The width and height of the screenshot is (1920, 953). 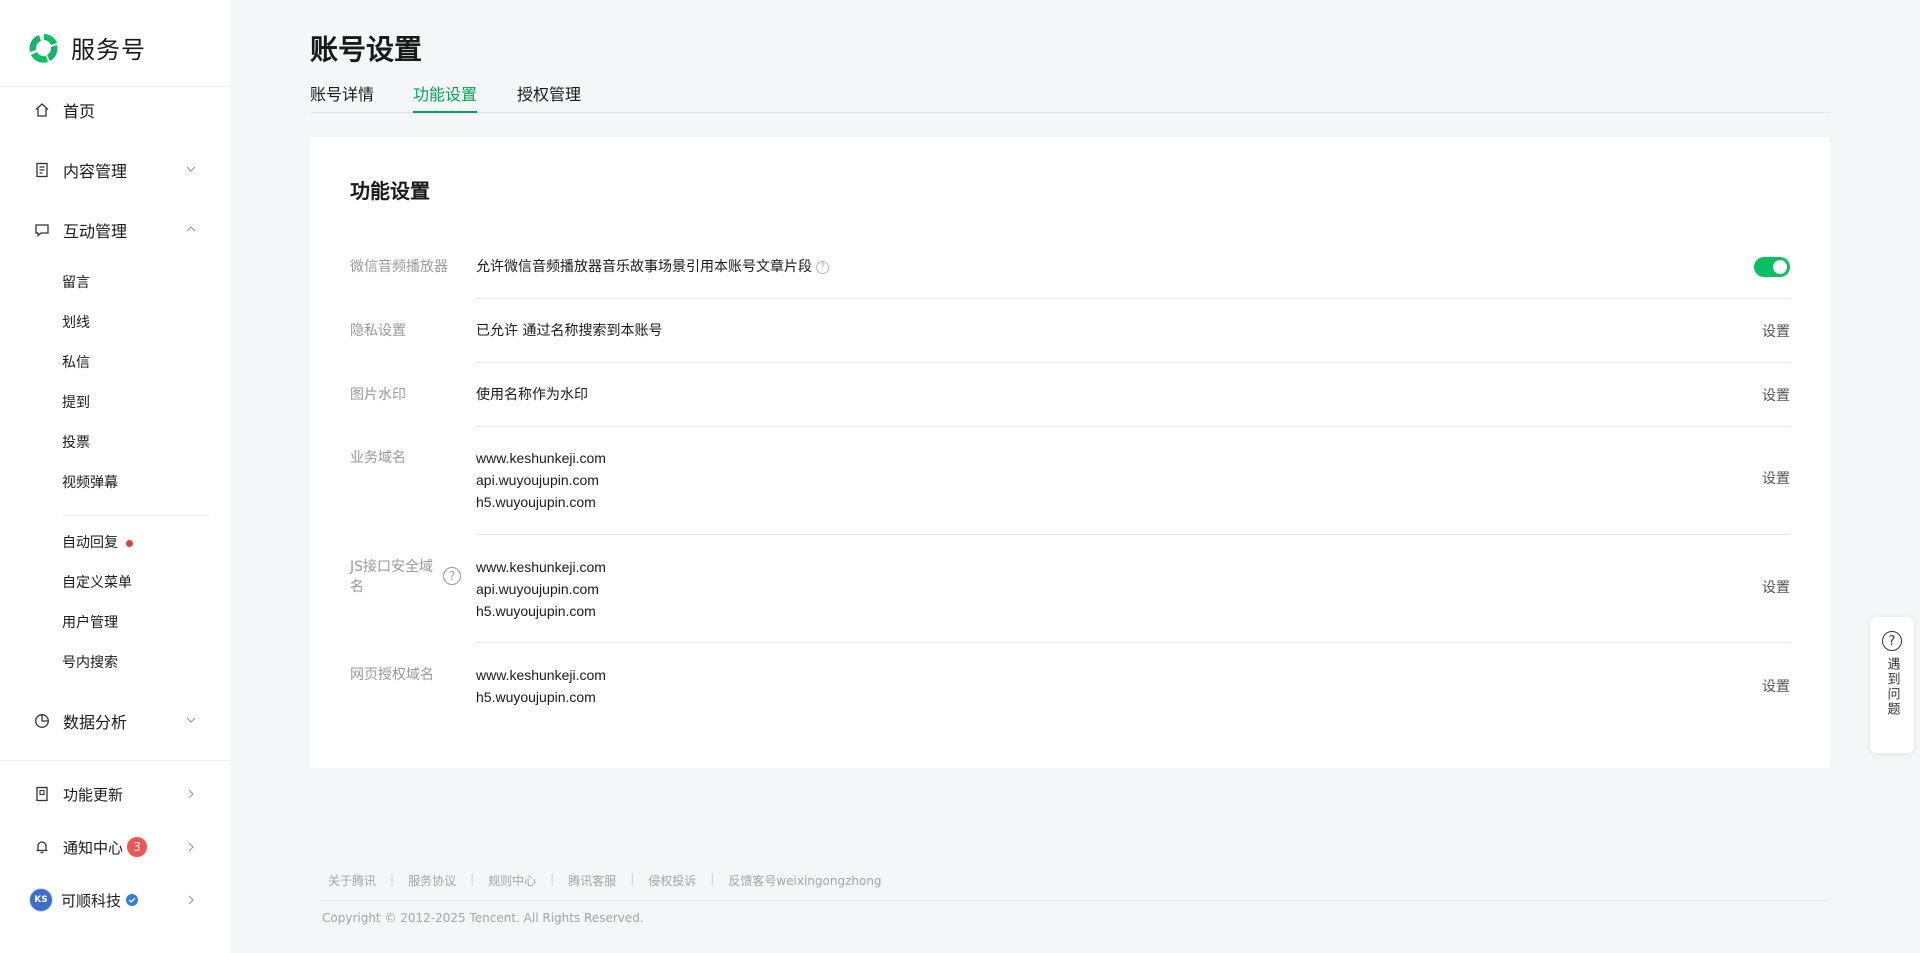 What do you see at coordinates (90, 483) in the screenshot?
I see `nav-sub-video-danmaku: 视频弹幕` at bounding box center [90, 483].